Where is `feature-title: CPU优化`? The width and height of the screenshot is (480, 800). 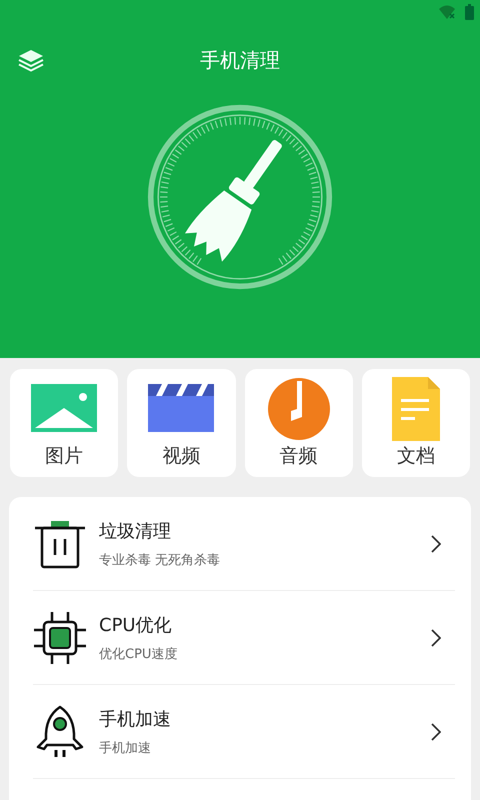
feature-title: CPU优化 is located at coordinates (136, 625).